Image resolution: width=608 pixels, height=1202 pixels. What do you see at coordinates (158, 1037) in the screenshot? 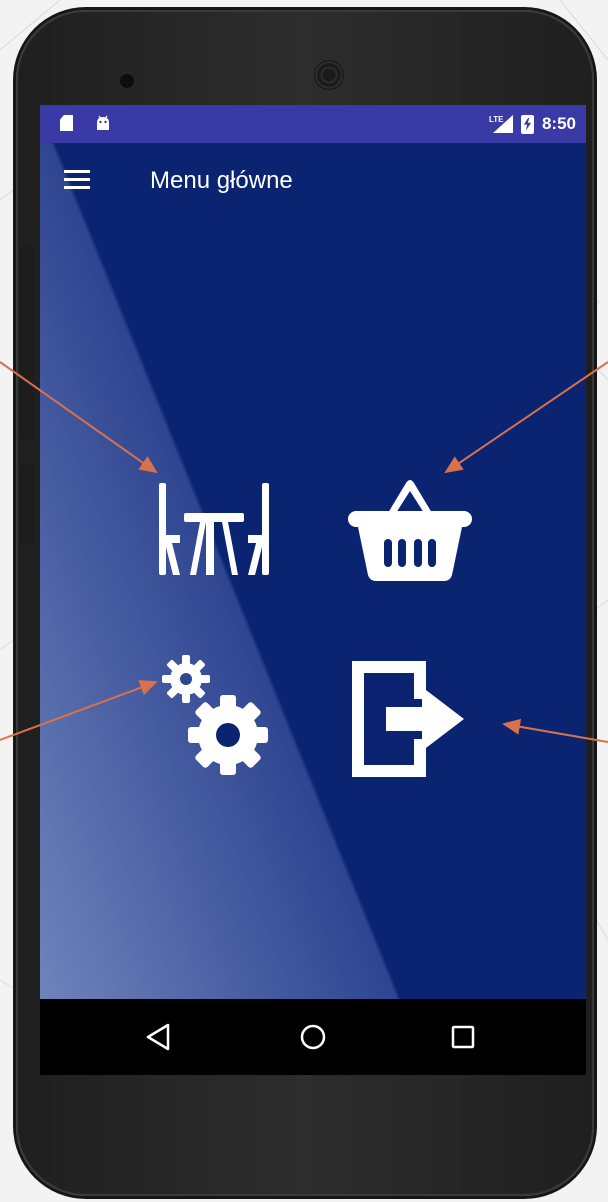
I see `back-icon` at bounding box center [158, 1037].